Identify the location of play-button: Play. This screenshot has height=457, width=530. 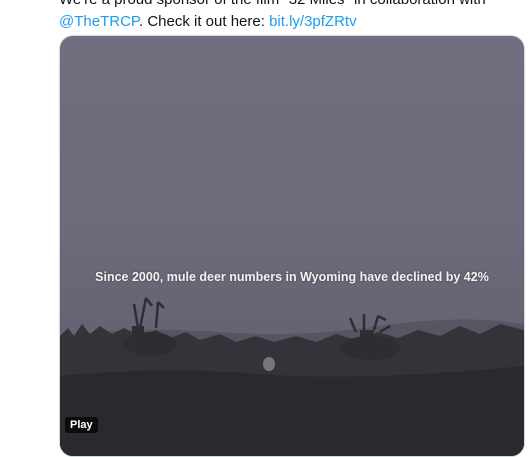
(81, 425).